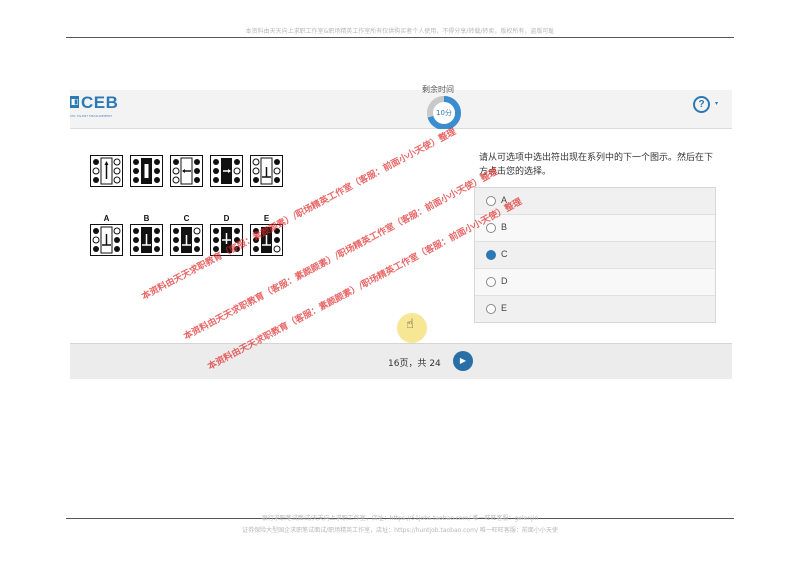  I want to click on sequence-figure-3-icon, so click(186, 171).